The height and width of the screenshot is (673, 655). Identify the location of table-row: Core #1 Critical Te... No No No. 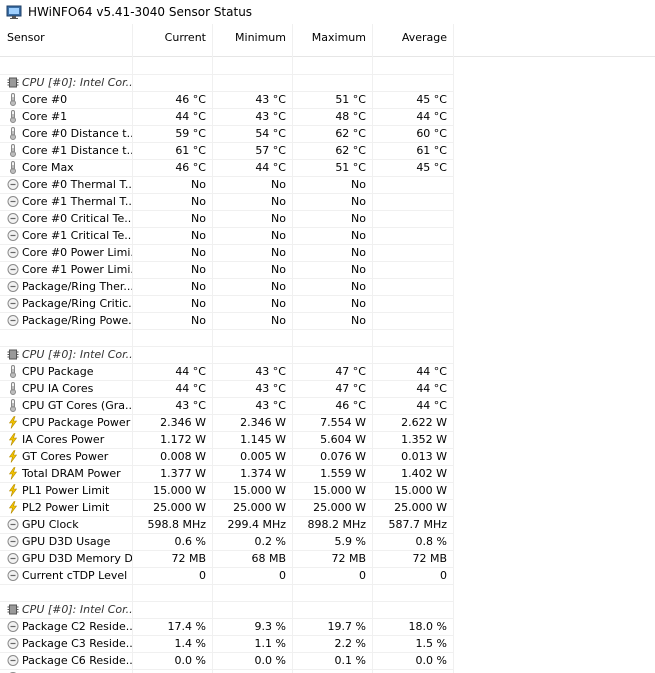
(327, 235).